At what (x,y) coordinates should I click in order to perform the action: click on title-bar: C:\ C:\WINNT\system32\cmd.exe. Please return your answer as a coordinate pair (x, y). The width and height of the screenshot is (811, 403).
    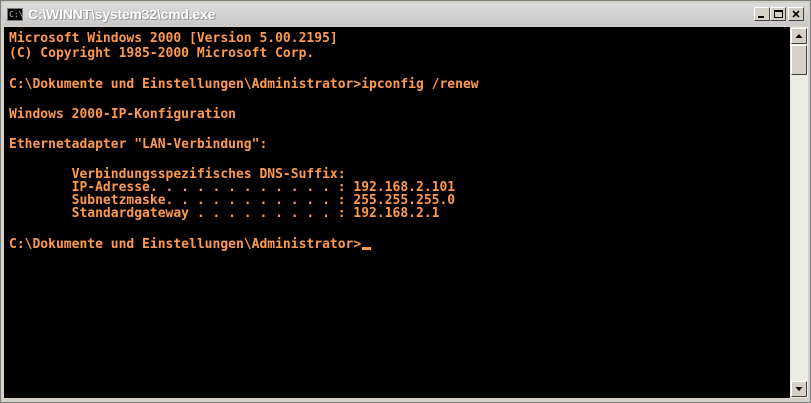
    Looking at the image, I should click on (405, 14).